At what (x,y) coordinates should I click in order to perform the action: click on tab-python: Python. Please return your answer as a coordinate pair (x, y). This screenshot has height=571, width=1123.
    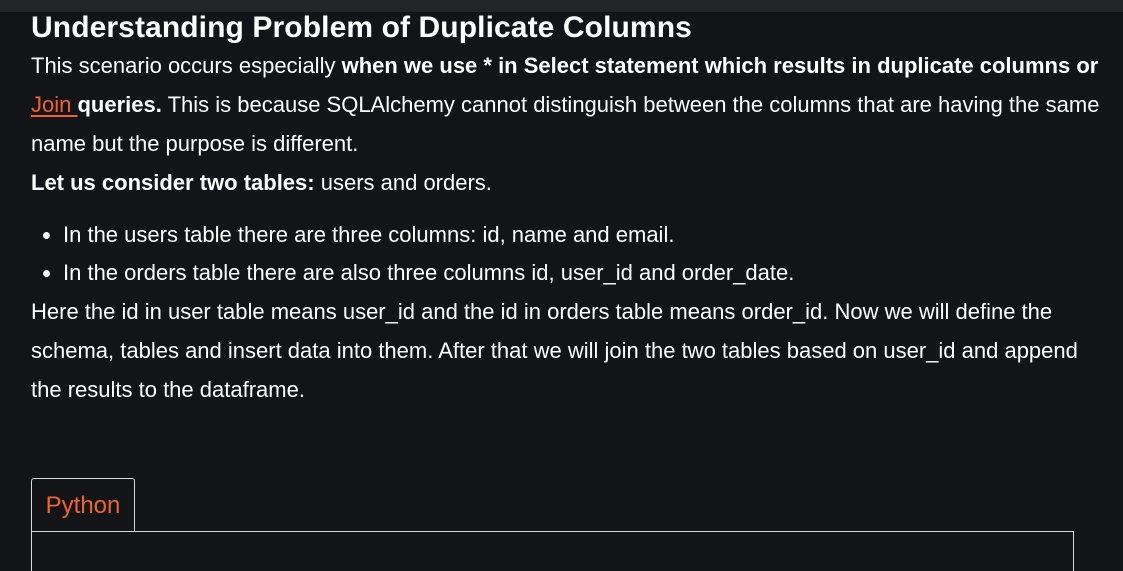
    Looking at the image, I should click on (83, 504).